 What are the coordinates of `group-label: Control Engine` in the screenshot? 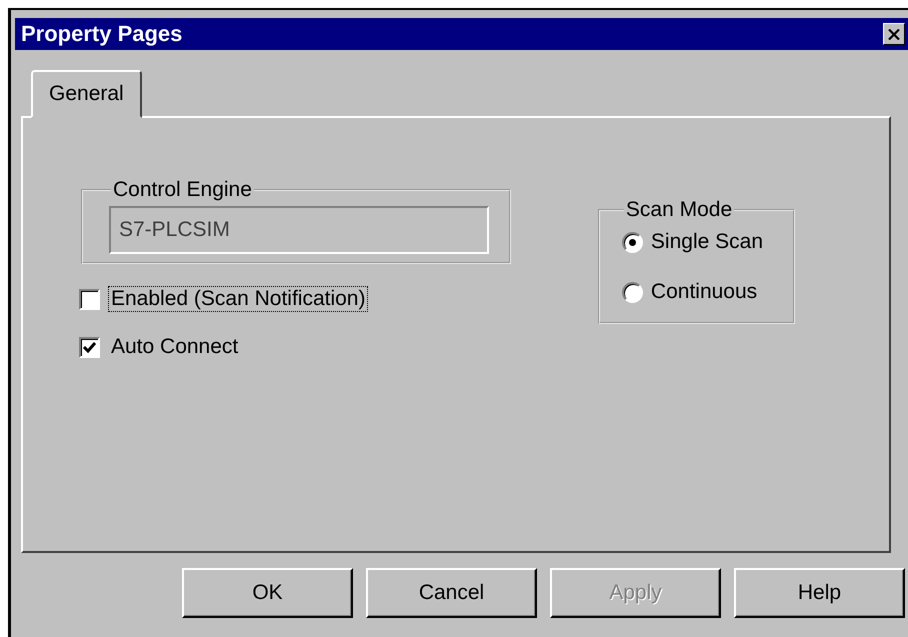 It's located at (182, 190).